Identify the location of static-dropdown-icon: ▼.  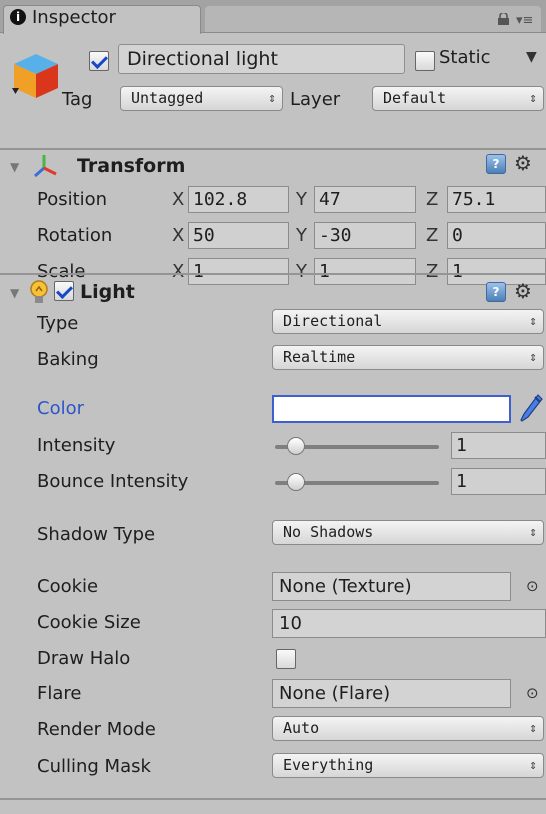
(531, 57).